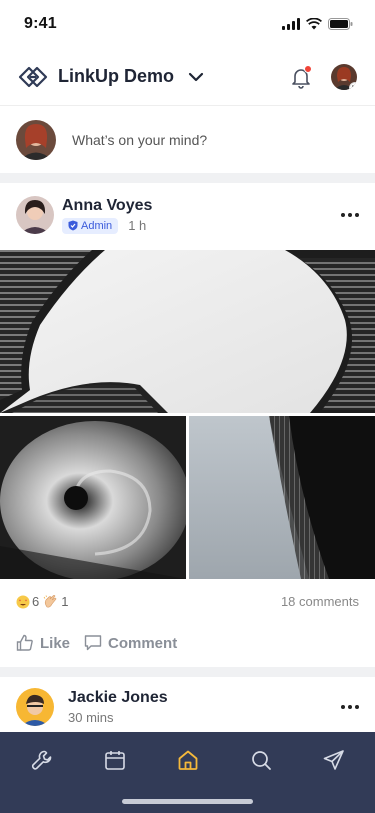 The width and height of the screenshot is (375, 813). What do you see at coordinates (93, 643) in the screenshot?
I see `comment-icon` at bounding box center [93, 643].